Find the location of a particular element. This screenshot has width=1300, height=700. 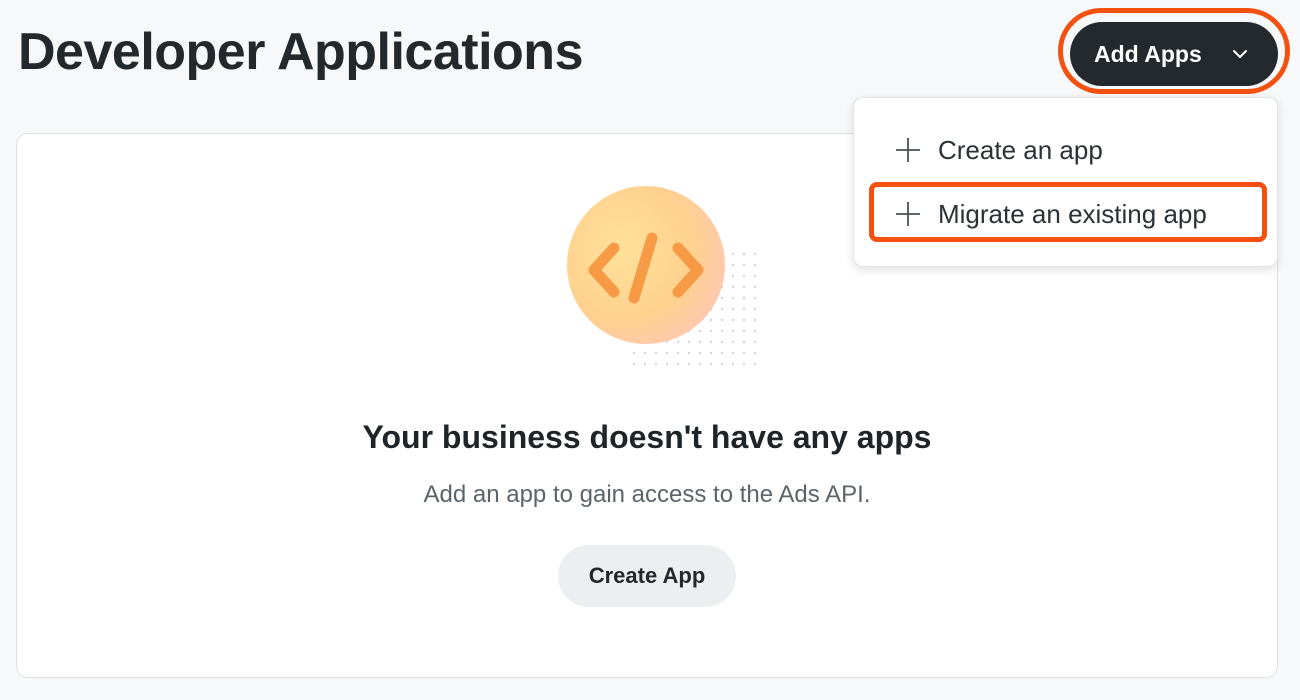

menu-item-label: Migrate an existing app is located at coordinates (1072, 213).